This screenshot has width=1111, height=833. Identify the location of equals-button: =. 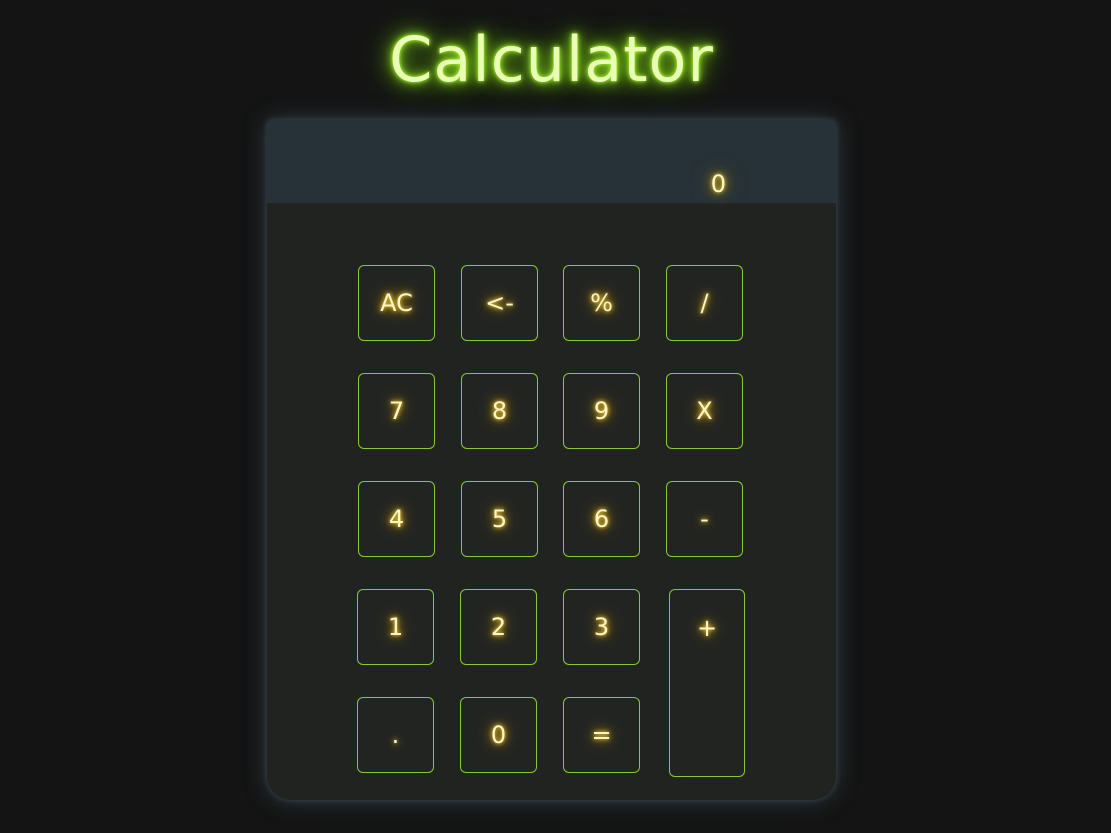
(601, 735).